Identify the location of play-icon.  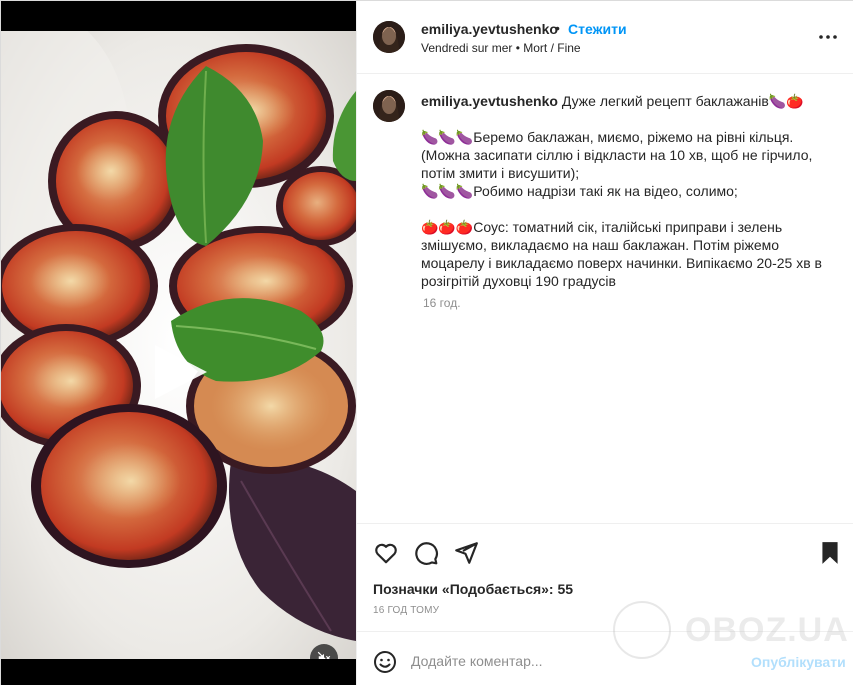
(181, 372).